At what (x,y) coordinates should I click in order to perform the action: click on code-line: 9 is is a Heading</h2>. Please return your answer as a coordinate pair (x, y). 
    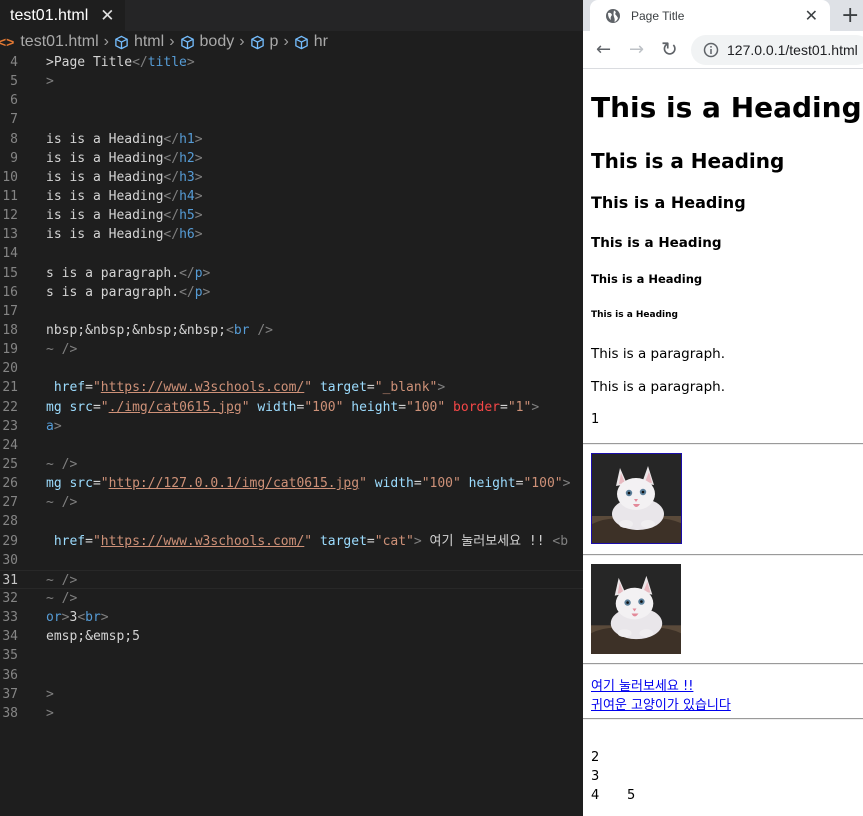
    Looking at the image, I should click on (291, 158).